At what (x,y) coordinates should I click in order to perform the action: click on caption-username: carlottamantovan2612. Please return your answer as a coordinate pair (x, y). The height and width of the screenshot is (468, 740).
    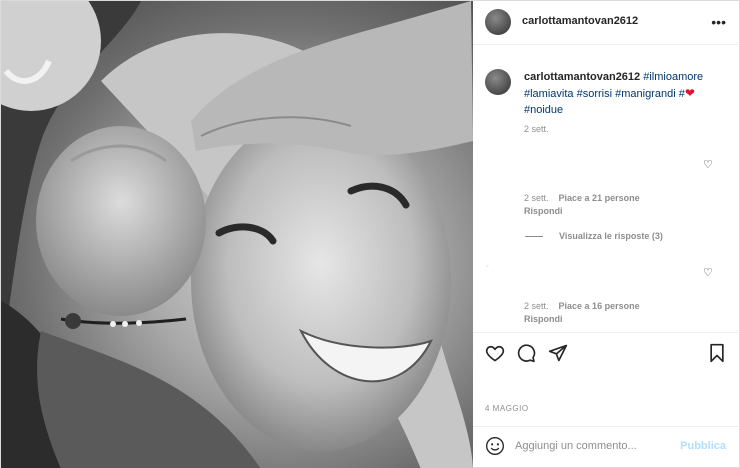
    Looking at the image, I should click on (582, 77).